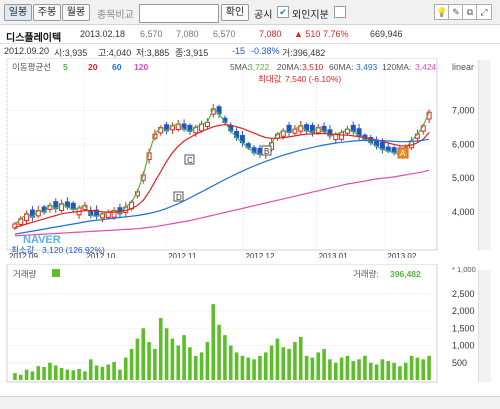 The height and width of the screenshot is (409, 500). I want to click on ma60-label: 60MA:, so click(341, 67).